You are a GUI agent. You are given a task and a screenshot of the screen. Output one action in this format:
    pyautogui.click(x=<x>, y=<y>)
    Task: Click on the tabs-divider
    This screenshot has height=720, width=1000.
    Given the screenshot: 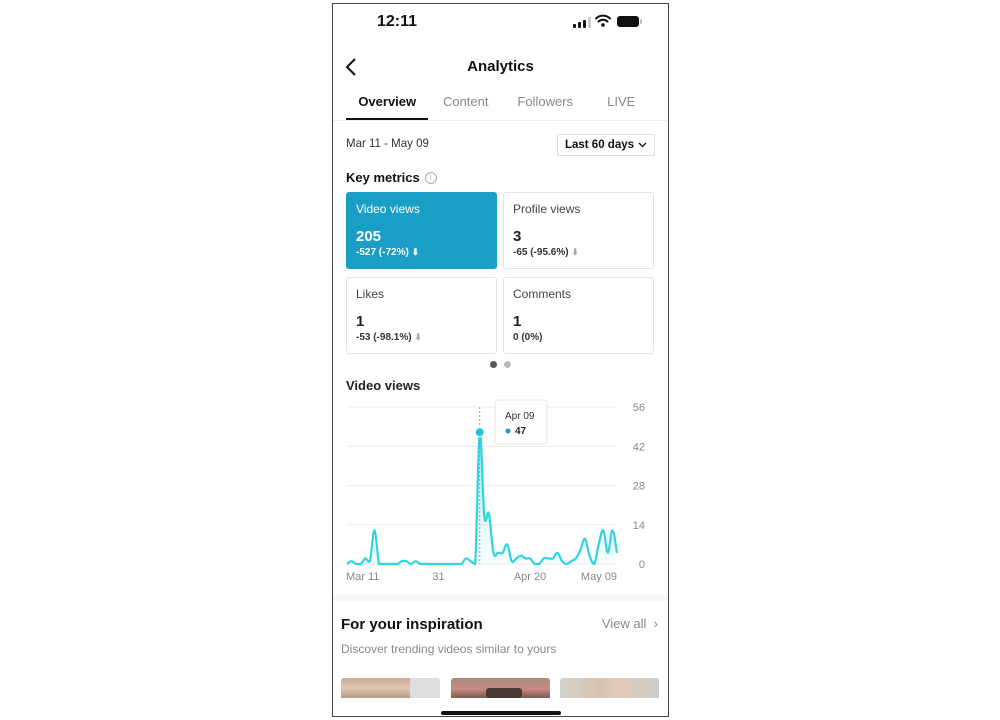 What is the action you would take?
    pyautogui.click(x=500, y=120)
    